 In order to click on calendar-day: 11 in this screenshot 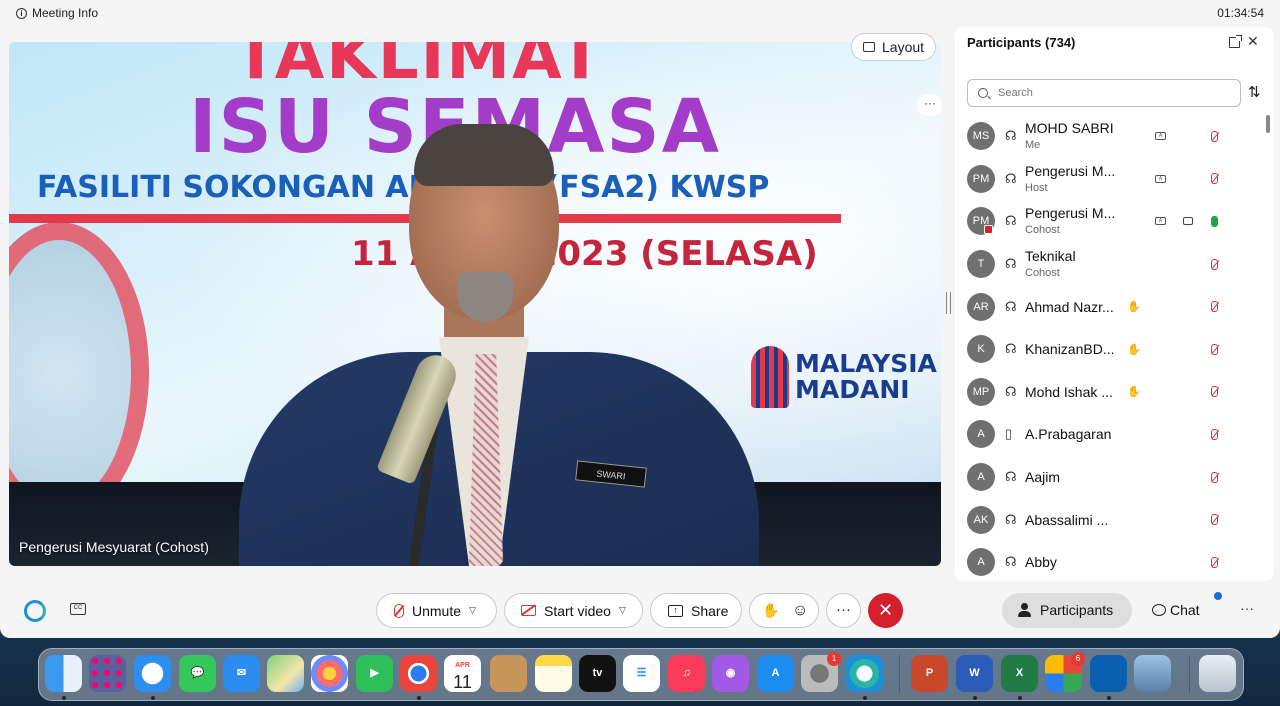, I will do `click(462, 682)`.